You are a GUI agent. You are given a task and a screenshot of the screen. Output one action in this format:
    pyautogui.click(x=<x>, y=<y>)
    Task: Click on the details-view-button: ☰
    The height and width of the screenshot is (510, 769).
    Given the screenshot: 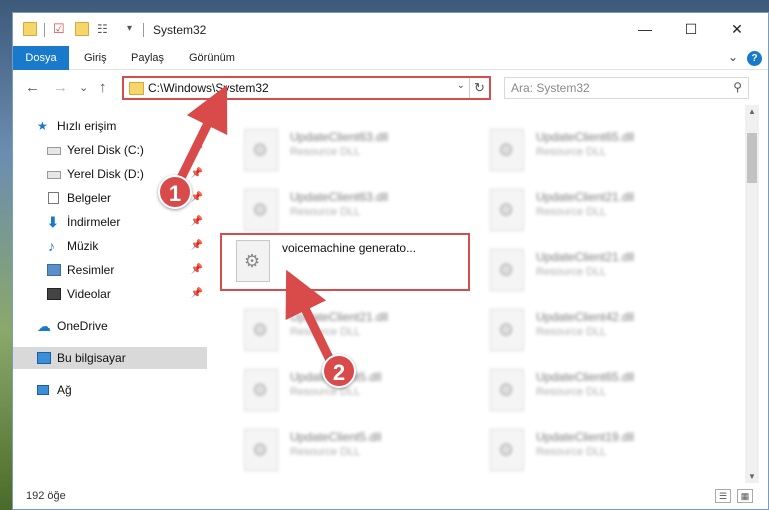 What is the action you would take?
    pyautogui.click(x=723, y=496)
    